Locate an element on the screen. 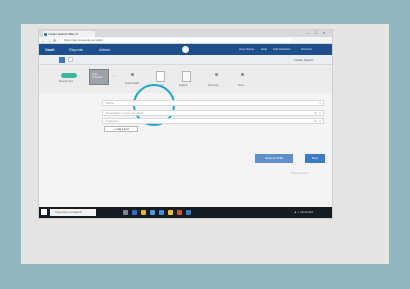 Image resolution: width=410 pixels, height=289 pixels. header-link-user: User Name is located at coordinates (246, 49).